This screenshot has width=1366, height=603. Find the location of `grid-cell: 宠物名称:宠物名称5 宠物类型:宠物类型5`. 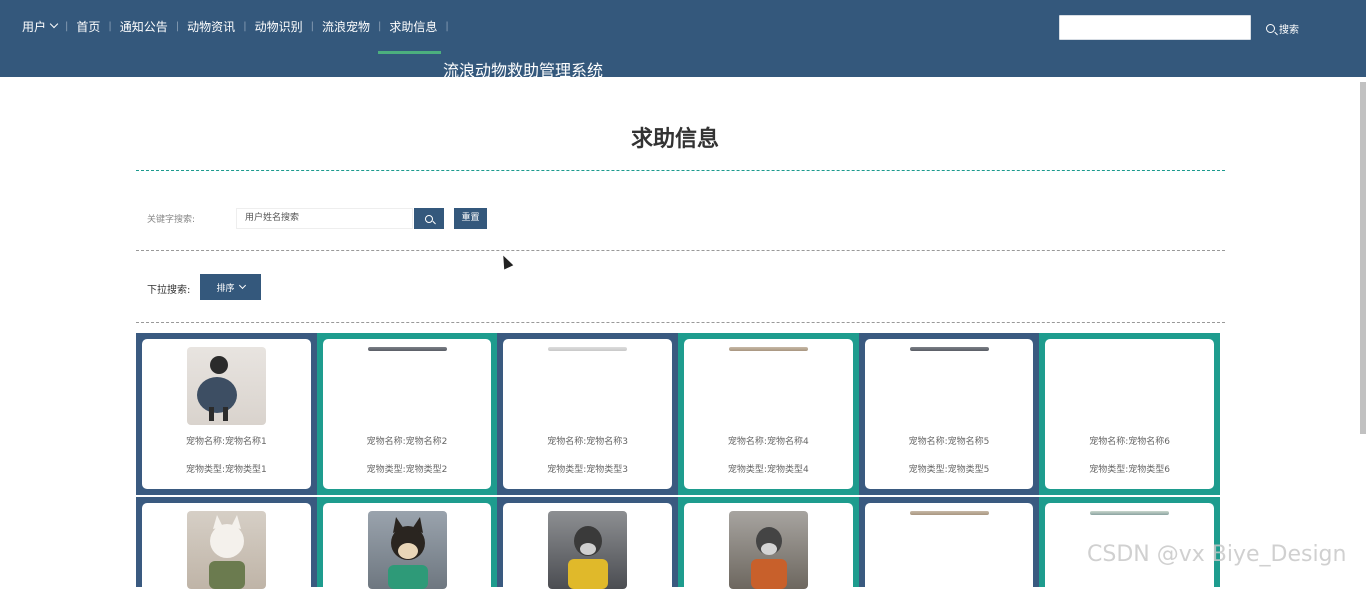

grid-cell: 宠物名称:宠物名称5 宠物类型:宠物类型5 is located at coordinates (949, 414).